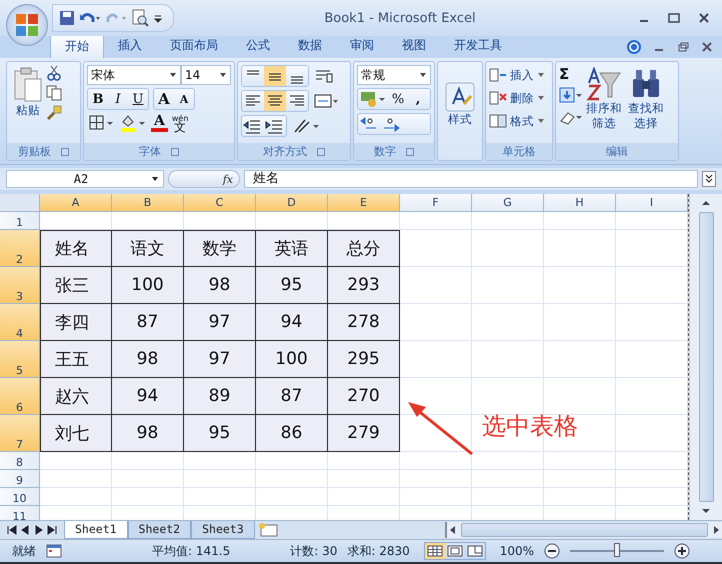  What do you see at coordinates (20, 359) in the screenshot?
I see `row-header: 5` at bounding box center [20, 359].